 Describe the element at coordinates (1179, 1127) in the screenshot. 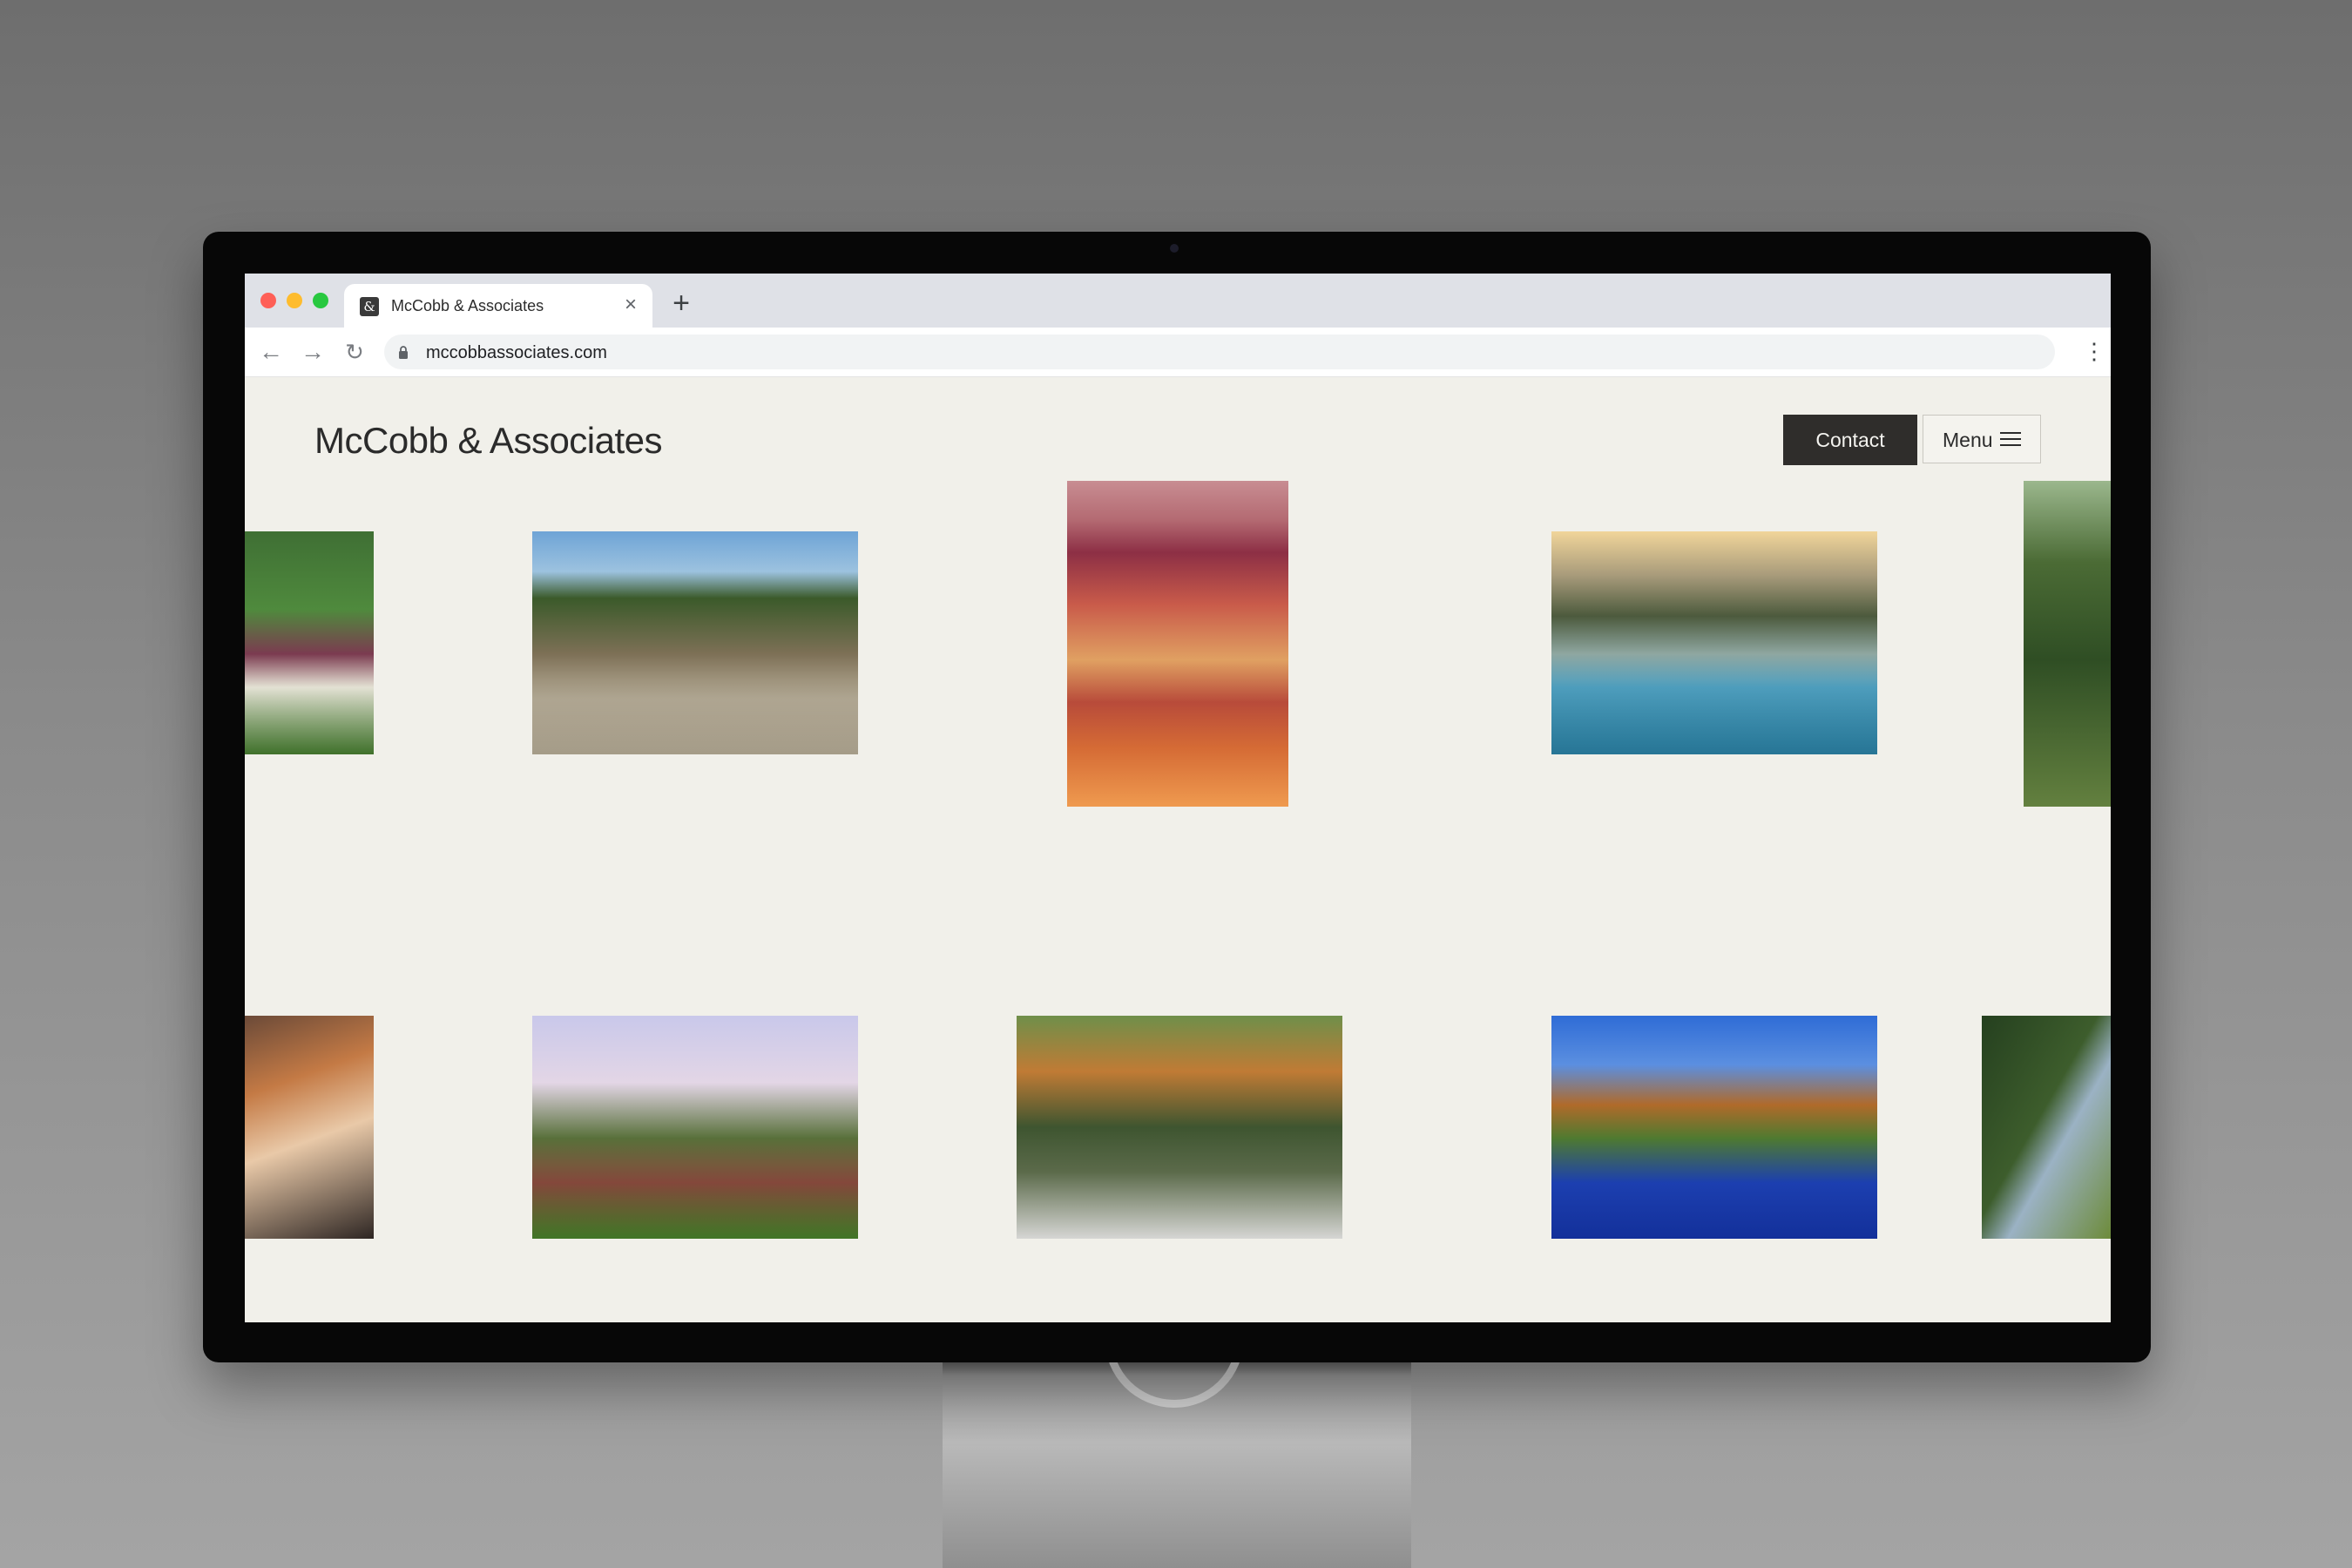

I see `city-park-statue-image` at that location.